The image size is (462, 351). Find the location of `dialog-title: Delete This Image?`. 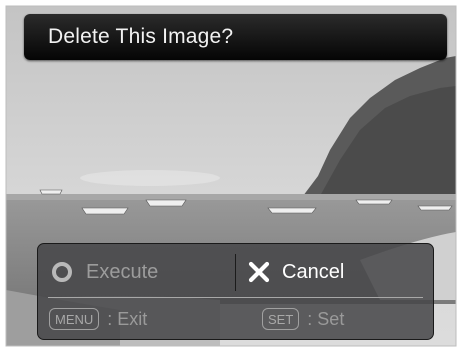

dialog-title: Delete This Image? is located at coordinates (141, 36).